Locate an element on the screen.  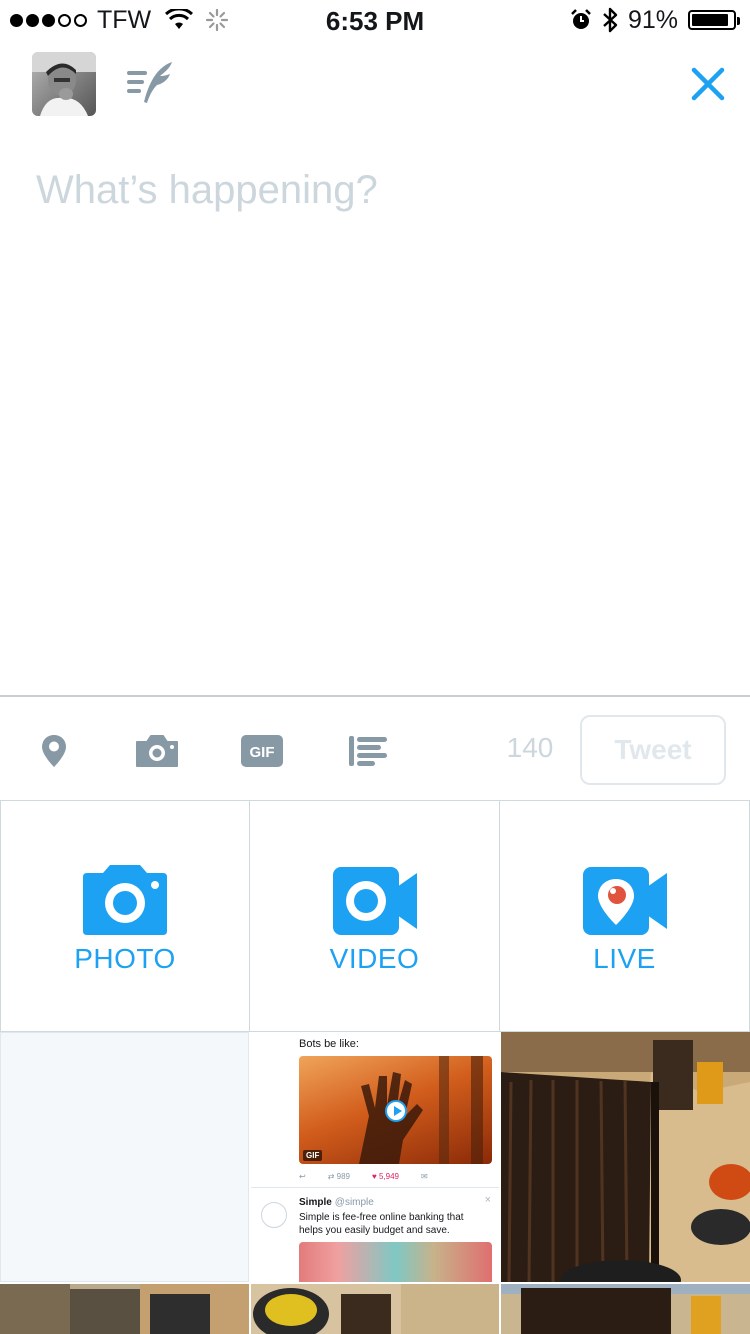
message-icon: ✉ is located at coordinates (424, 1176).